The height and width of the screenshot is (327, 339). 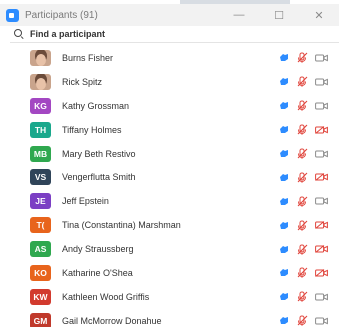 What do you see at coordinates (169, 82) in the screenshot?
I see `participant-row: Rick Spitz` at bounding box center [169, 82].